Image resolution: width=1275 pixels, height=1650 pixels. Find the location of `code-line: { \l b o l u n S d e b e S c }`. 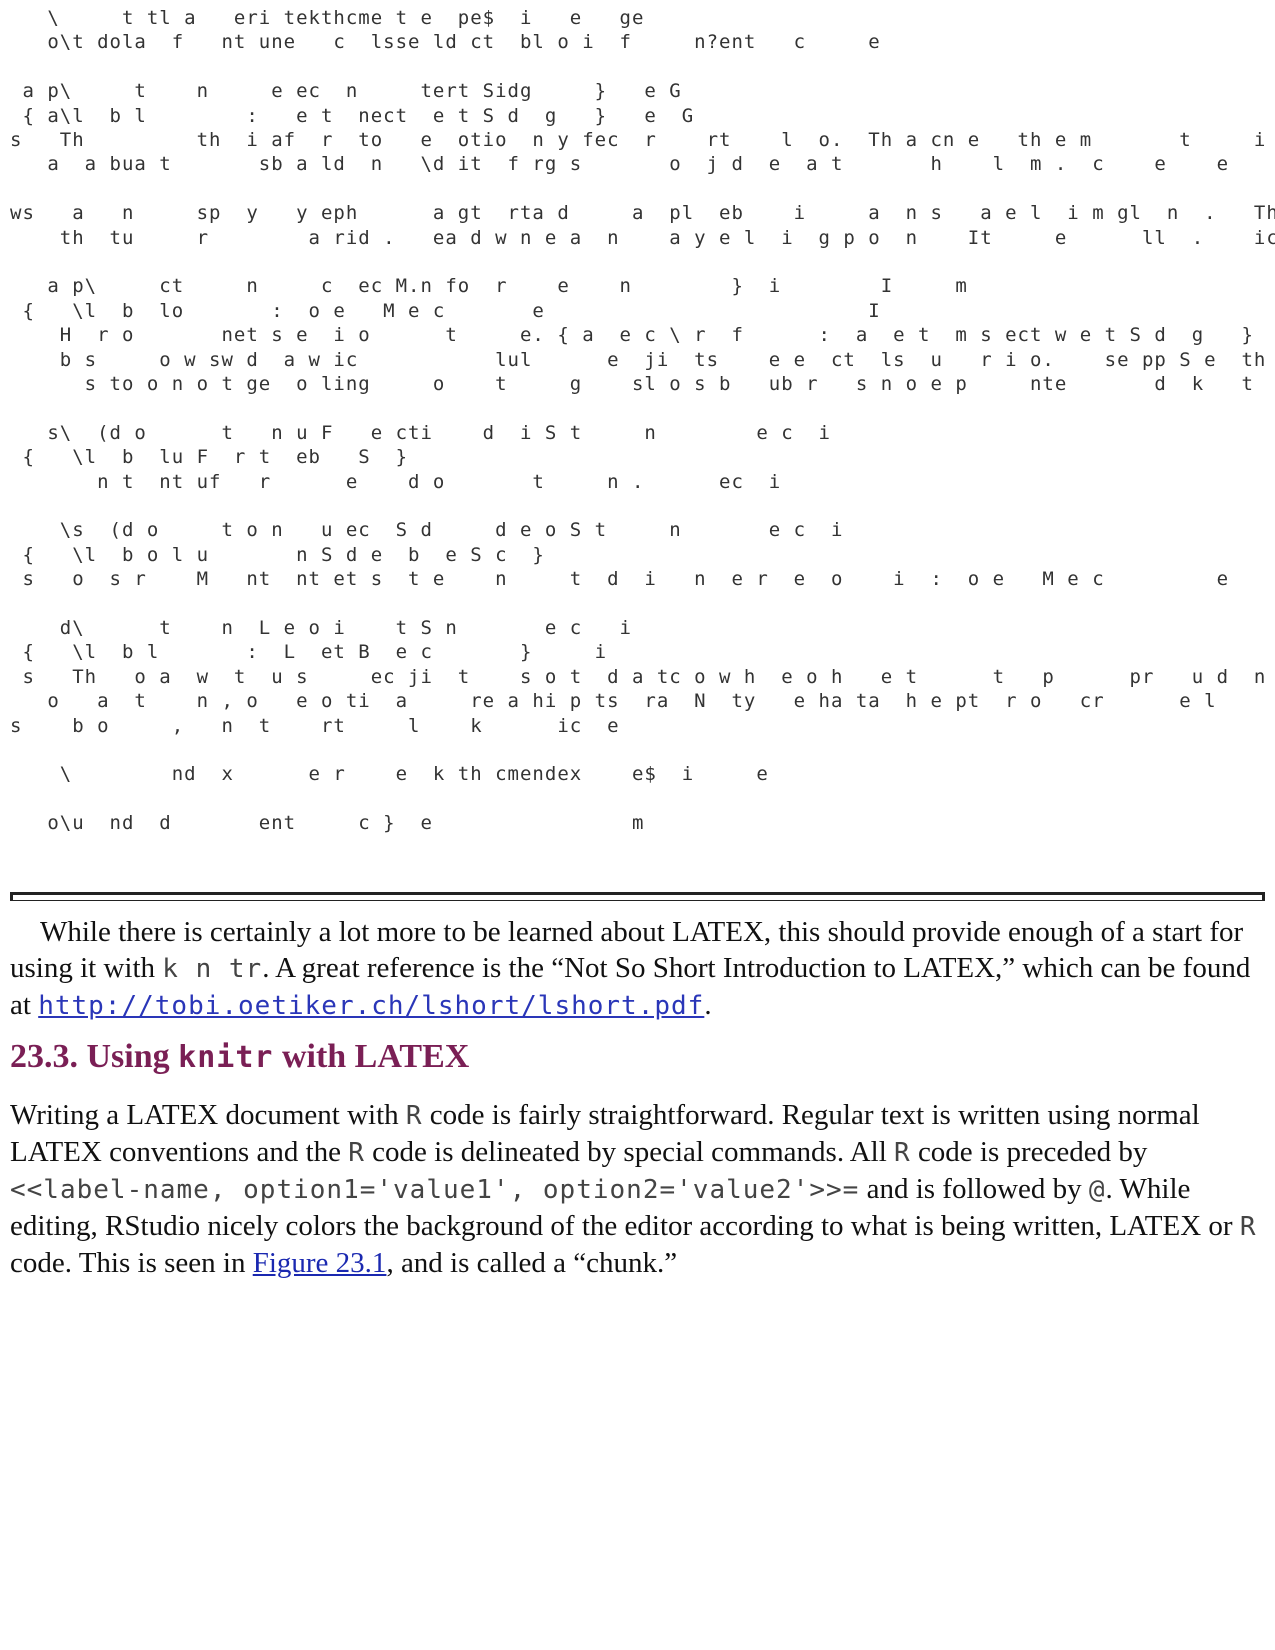

code-line: { \l b o l u n S d e b e S c } is located at coordinates (277, 554).